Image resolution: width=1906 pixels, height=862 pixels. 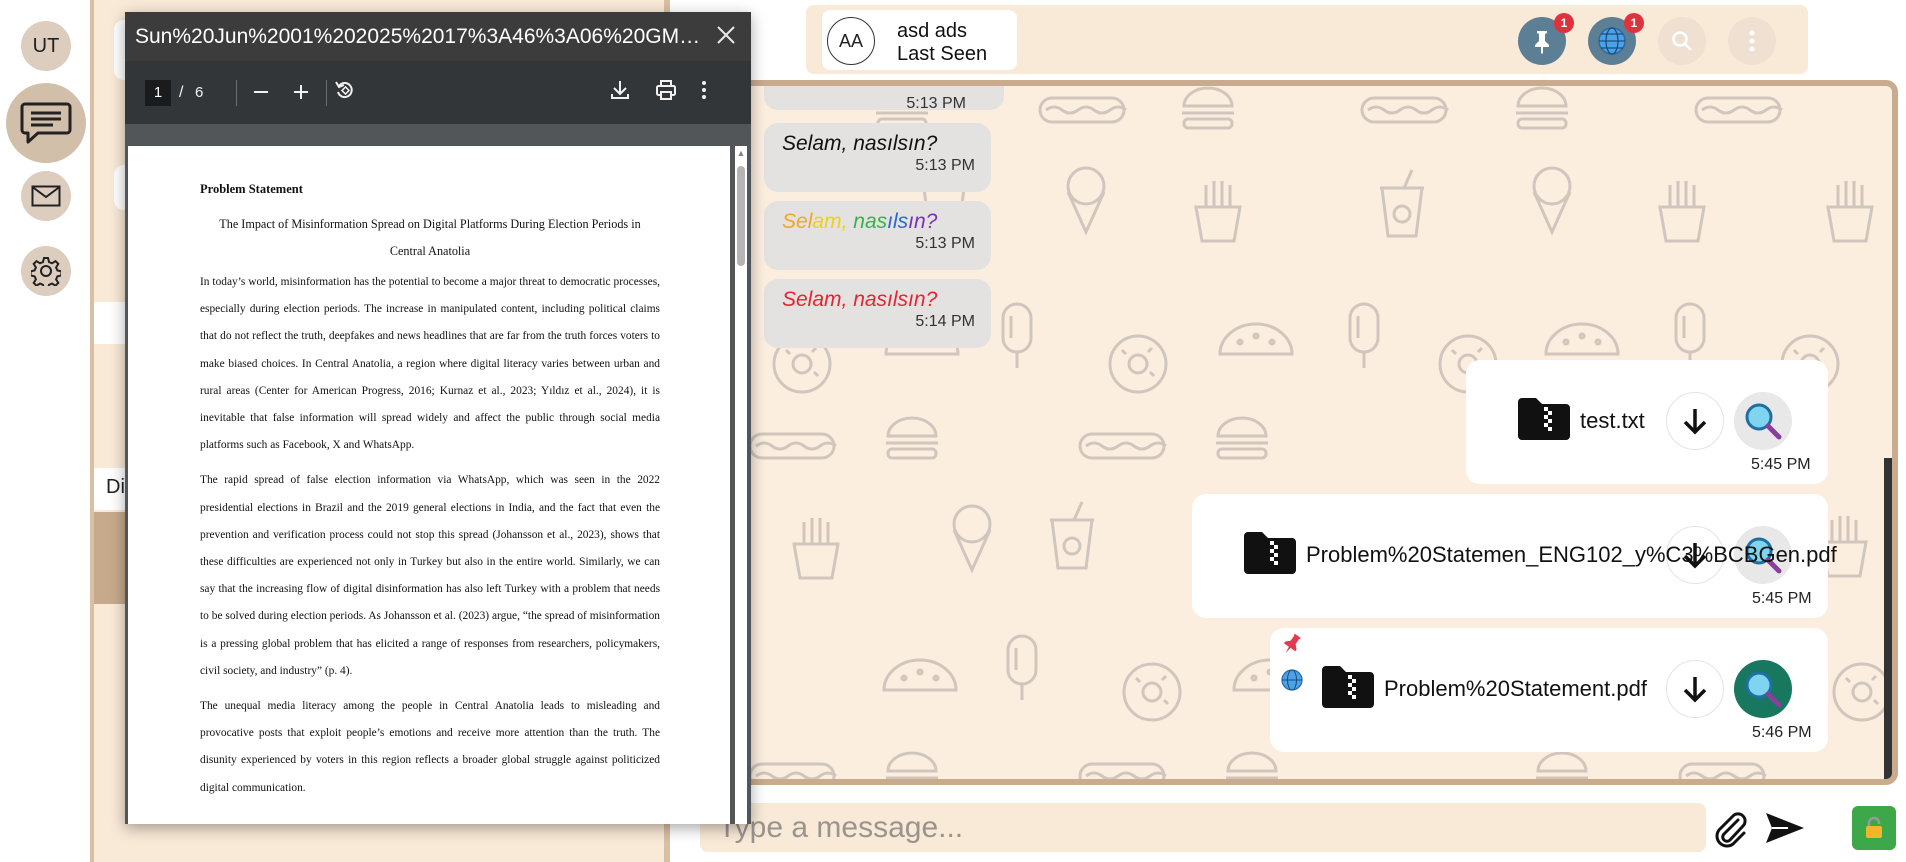 I want to click on scrollbar, so click(x=1888, y=618).